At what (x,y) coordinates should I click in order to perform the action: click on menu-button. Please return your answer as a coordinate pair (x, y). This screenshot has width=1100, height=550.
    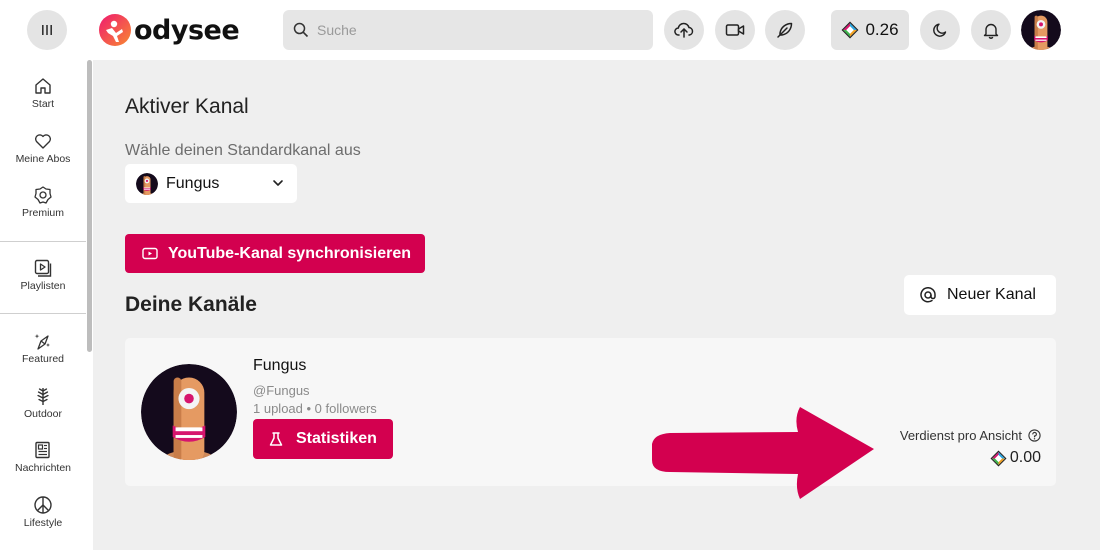
    Looking at the image, I should click on (47, 30).